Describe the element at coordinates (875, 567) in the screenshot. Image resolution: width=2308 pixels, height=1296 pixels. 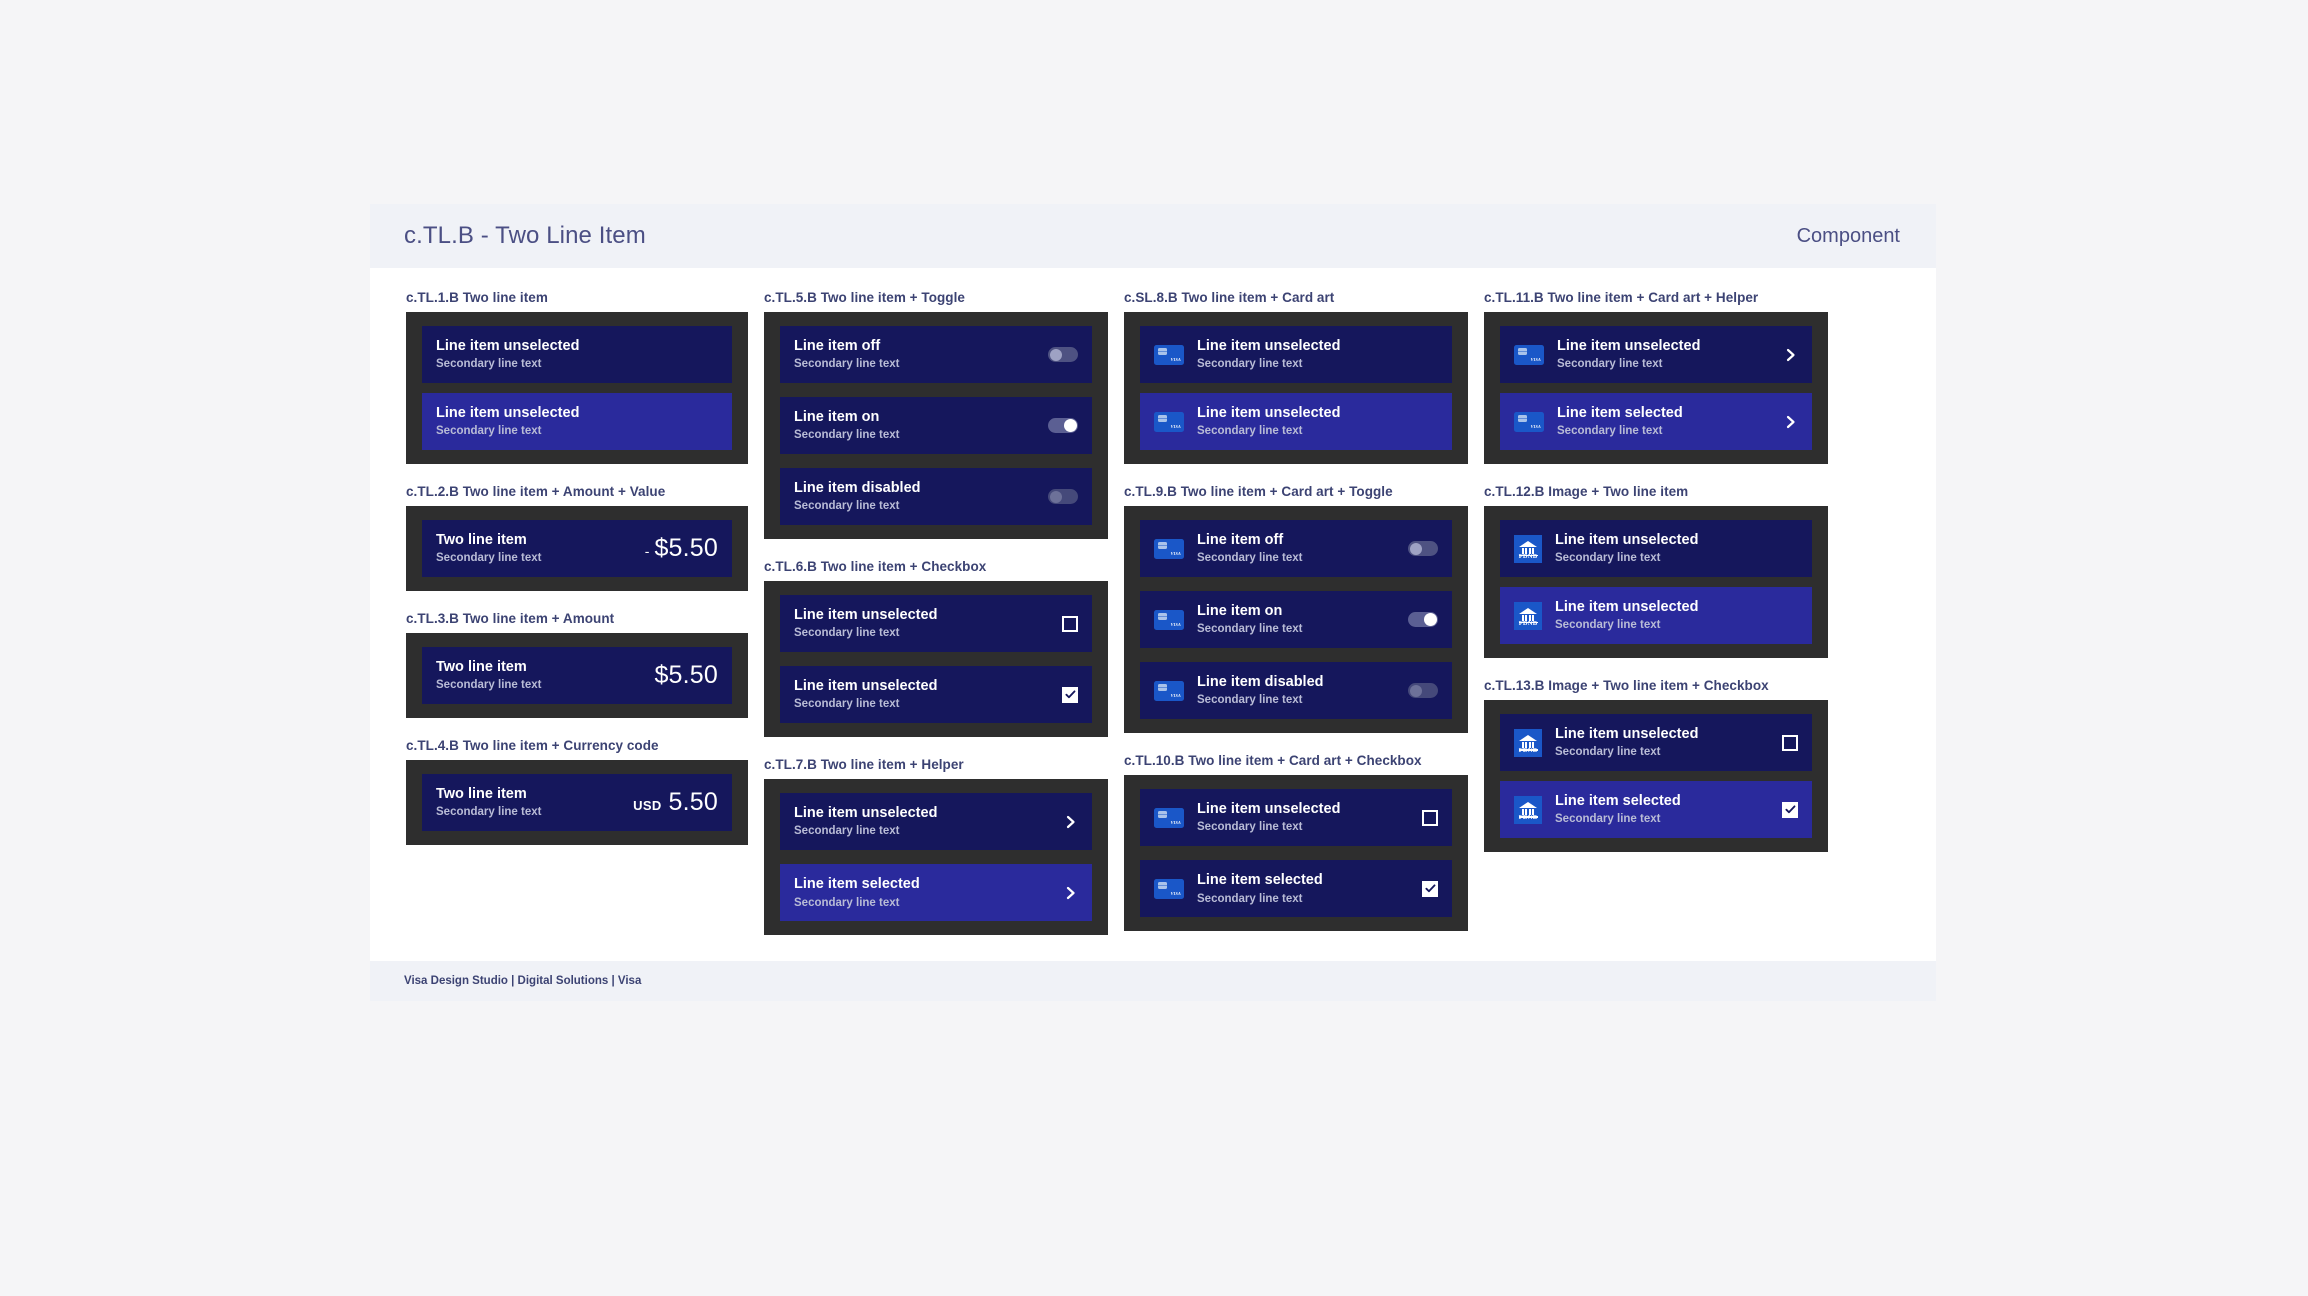
I see `group-label: c.TL.6.B Two line item + Checkbox` at that location.